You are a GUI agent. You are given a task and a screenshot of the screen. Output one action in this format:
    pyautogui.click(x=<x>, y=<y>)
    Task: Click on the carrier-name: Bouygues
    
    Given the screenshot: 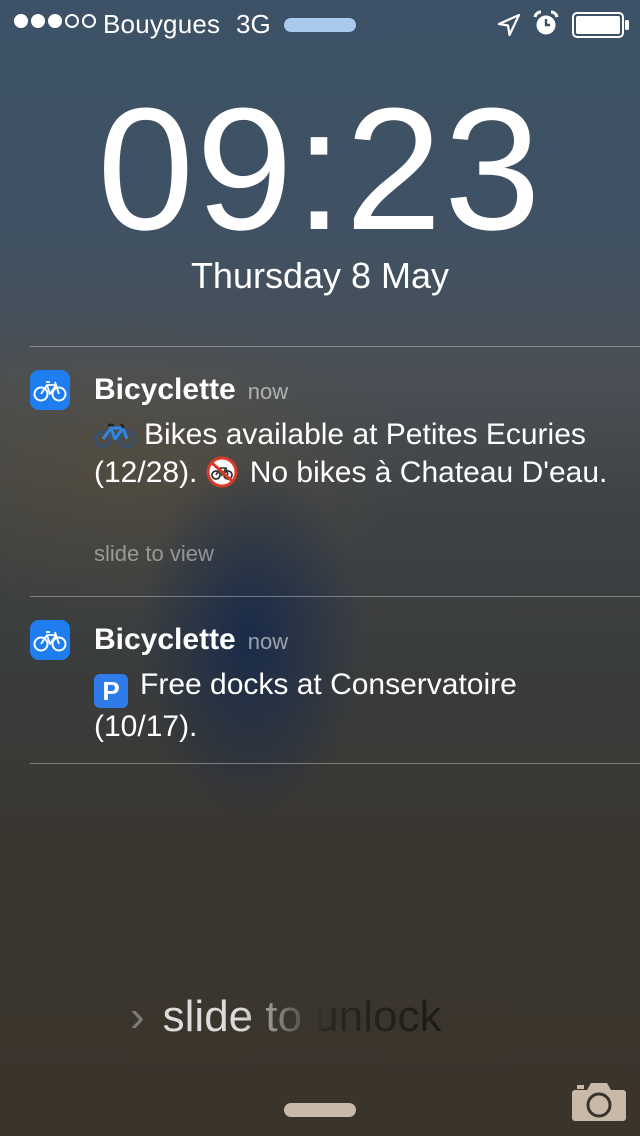 What is the action you would take?
    pyautogui.click(x=162, y=24)
    